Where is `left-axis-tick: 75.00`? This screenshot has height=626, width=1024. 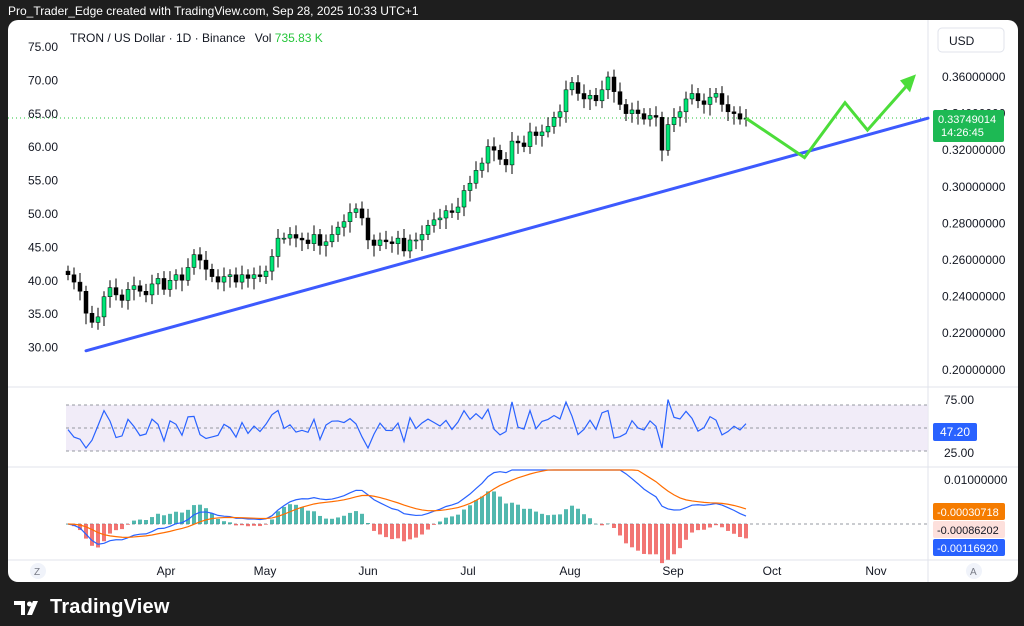 left-axis-tick: 75.00 is located at coordinates (43, 47).